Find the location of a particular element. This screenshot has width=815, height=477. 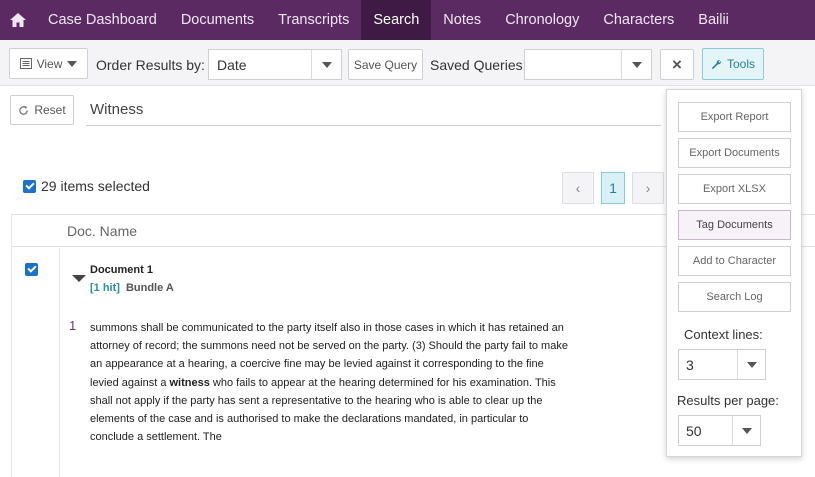

context-lines-select: 3 is located at coordinates (722, 364).